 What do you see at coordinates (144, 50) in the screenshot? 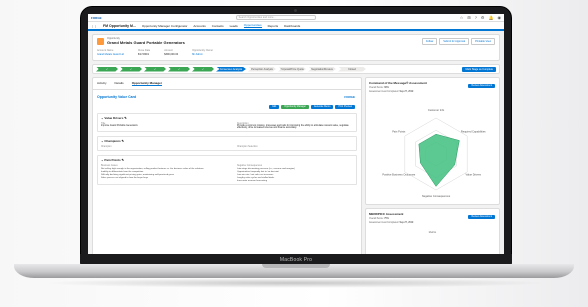
I see `field-label: Close Date` at bounding box center [144, 50].